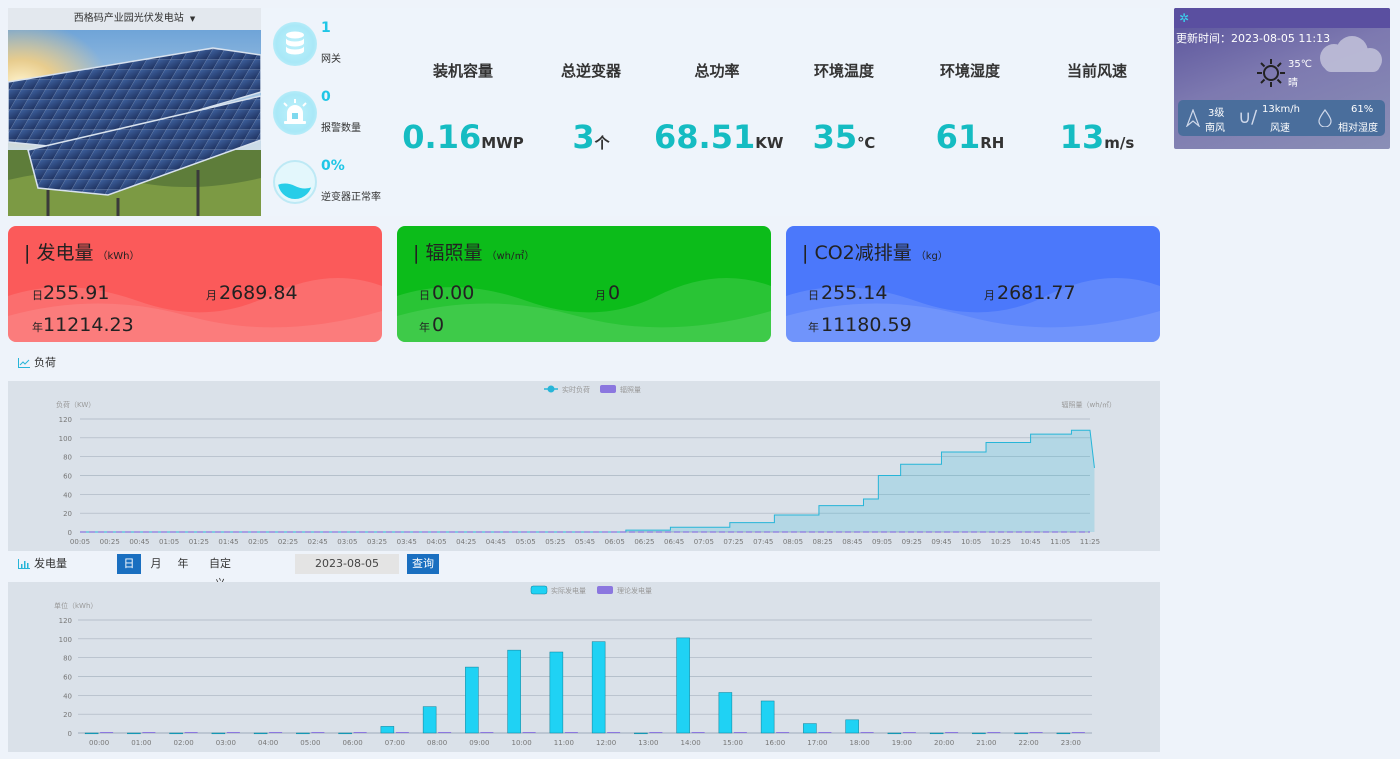 Image resolution: width=1400 pixels, height=759 pixels. I want to click on kpi-unit: RH, so click(992, 143).